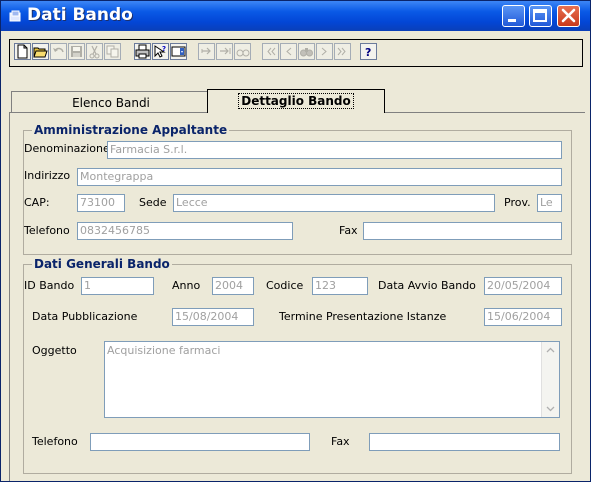 Image resolution: width=591 pixels, height=482 pixels. I want to click on prov-label: Prov., so click(517, 202).